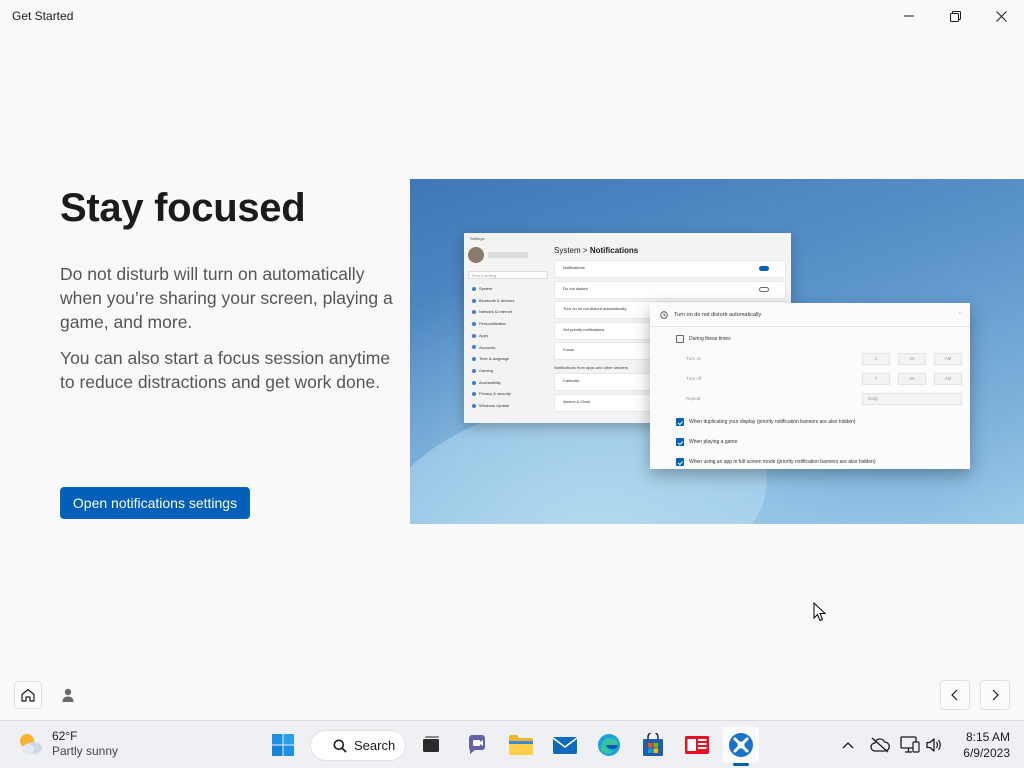 Image resolution: width=1024 pixels, height=768 pixels. I want to click on file-explorer-button, so click(521, 745).